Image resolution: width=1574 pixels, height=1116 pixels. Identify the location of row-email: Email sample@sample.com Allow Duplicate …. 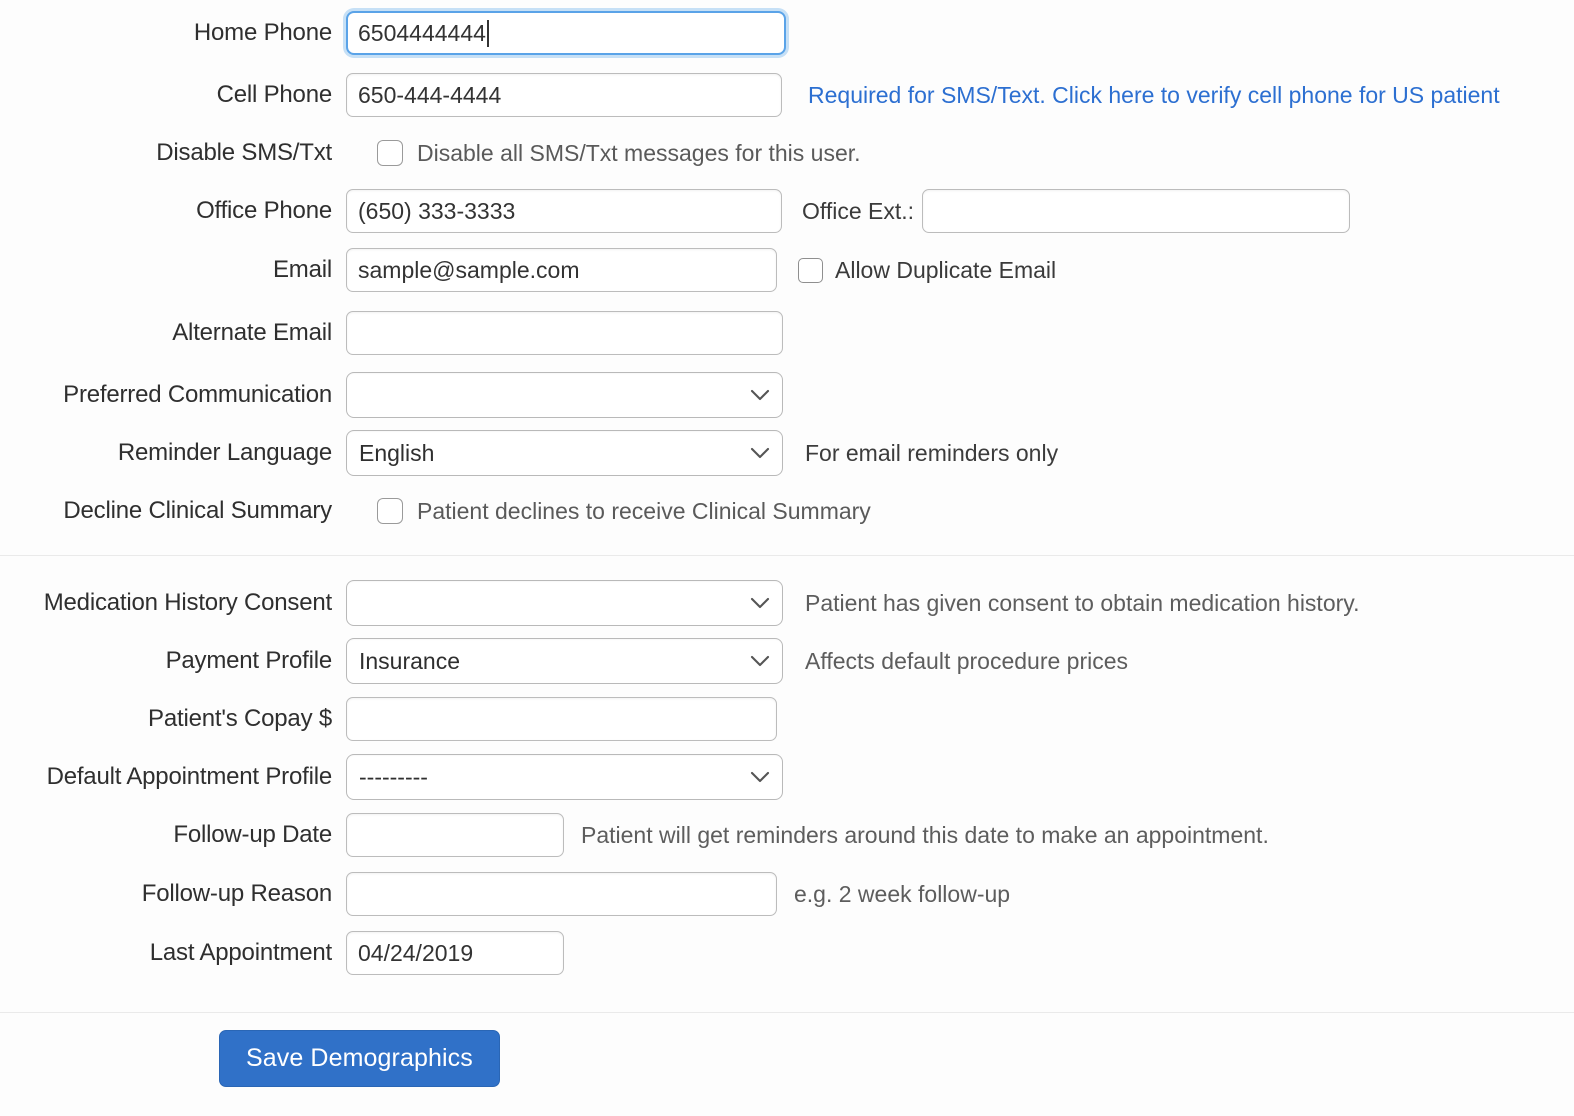
(787, 270).